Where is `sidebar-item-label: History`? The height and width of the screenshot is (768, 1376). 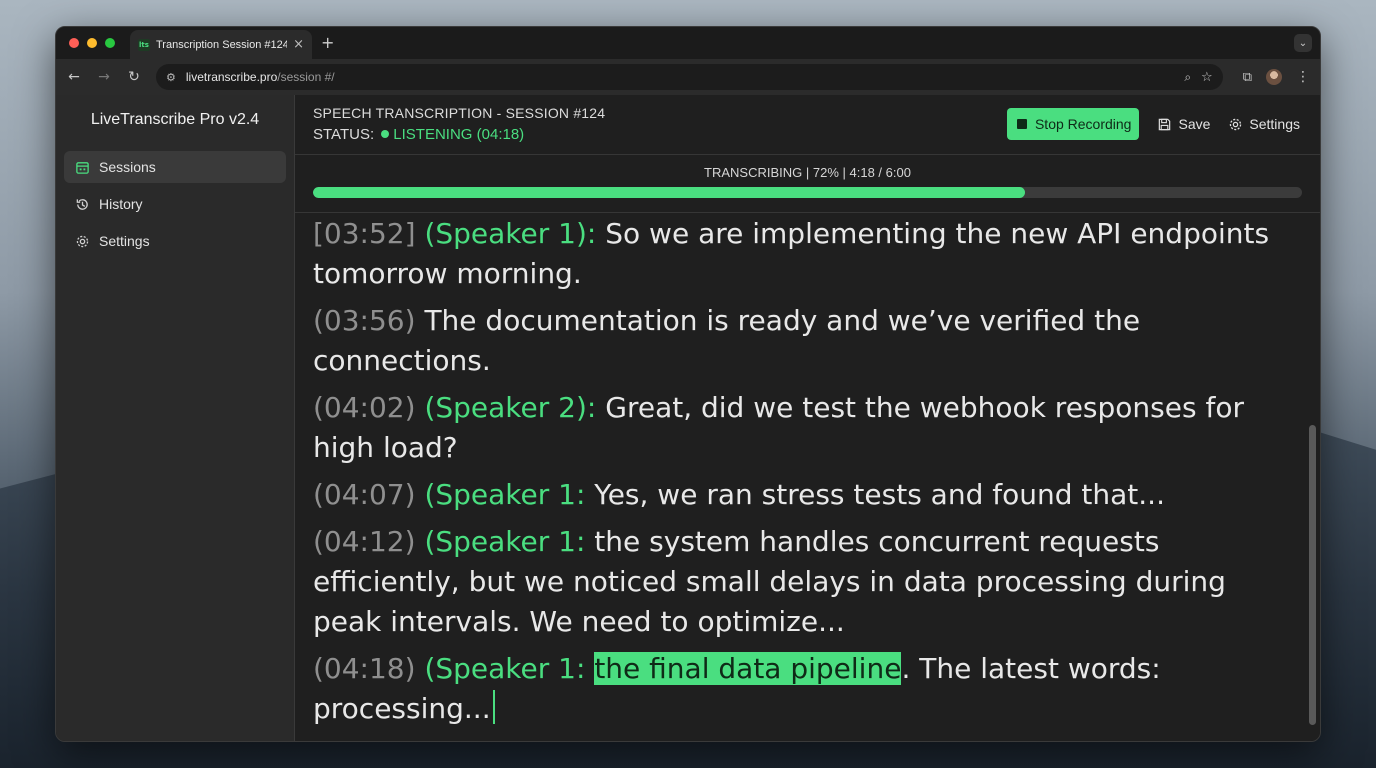 sidebar-item-label: History is located at coordinates (121, 204).